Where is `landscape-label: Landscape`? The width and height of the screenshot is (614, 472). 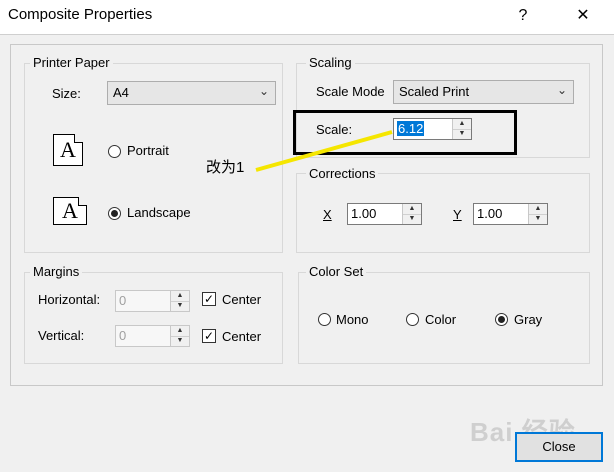
landscape-label: Landscape is located at coordinates (159, 212).